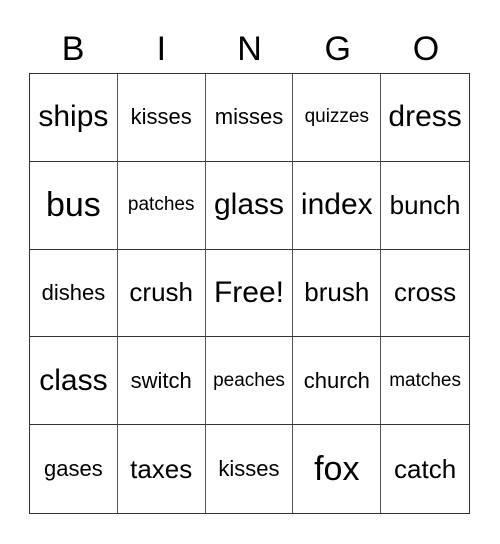  I want to click on bingo-header: B I N G O, so click(249, 49).